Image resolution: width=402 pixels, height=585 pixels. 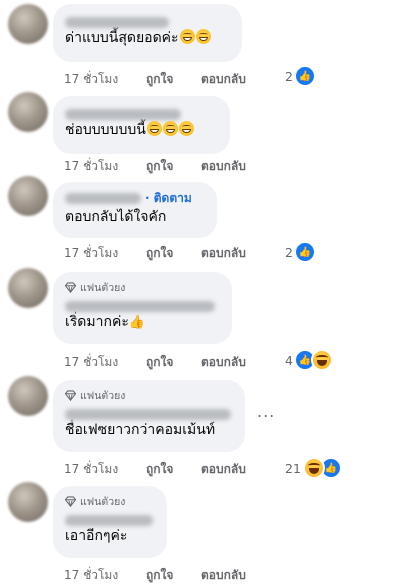 I want to click on reaction-count: 4, so click(x=289, y=360).